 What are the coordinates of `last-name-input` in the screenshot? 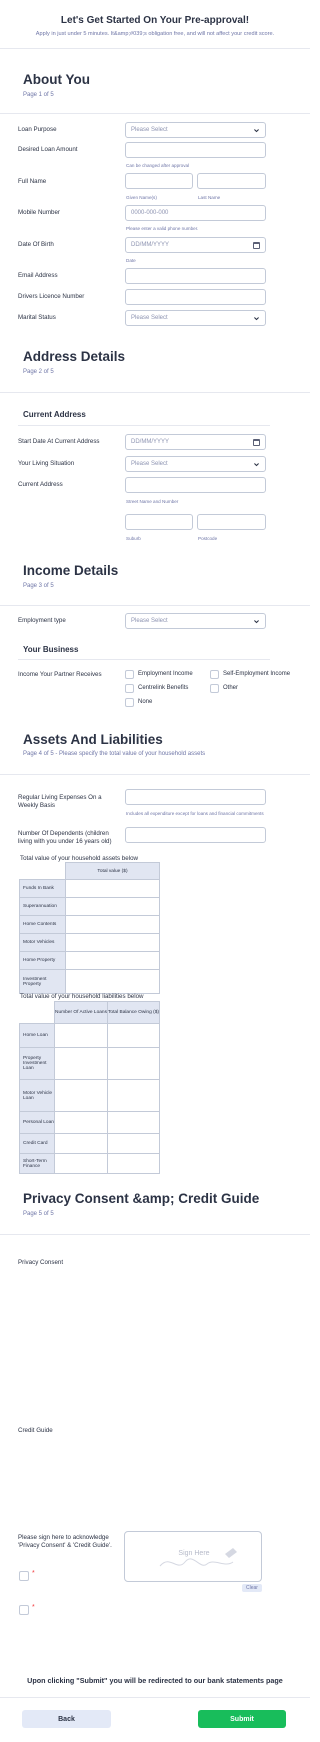 It's located at (231, 181).